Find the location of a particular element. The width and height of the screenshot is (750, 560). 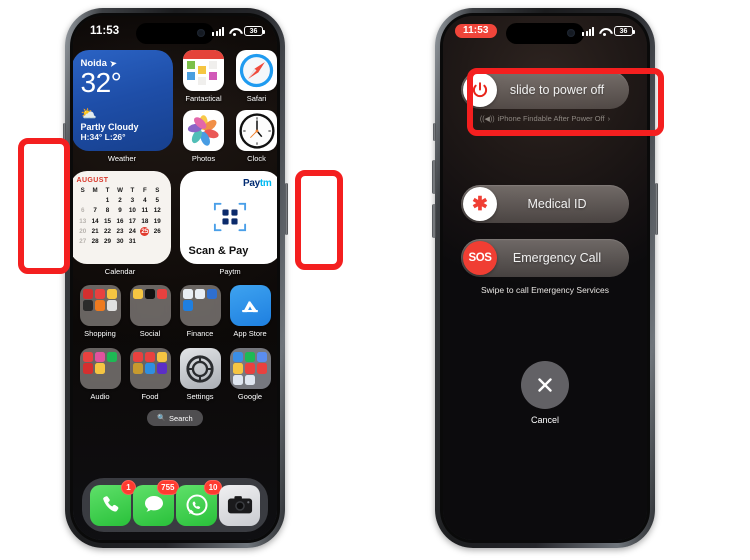

folder-google: Google is located at coordinates (250, 374).